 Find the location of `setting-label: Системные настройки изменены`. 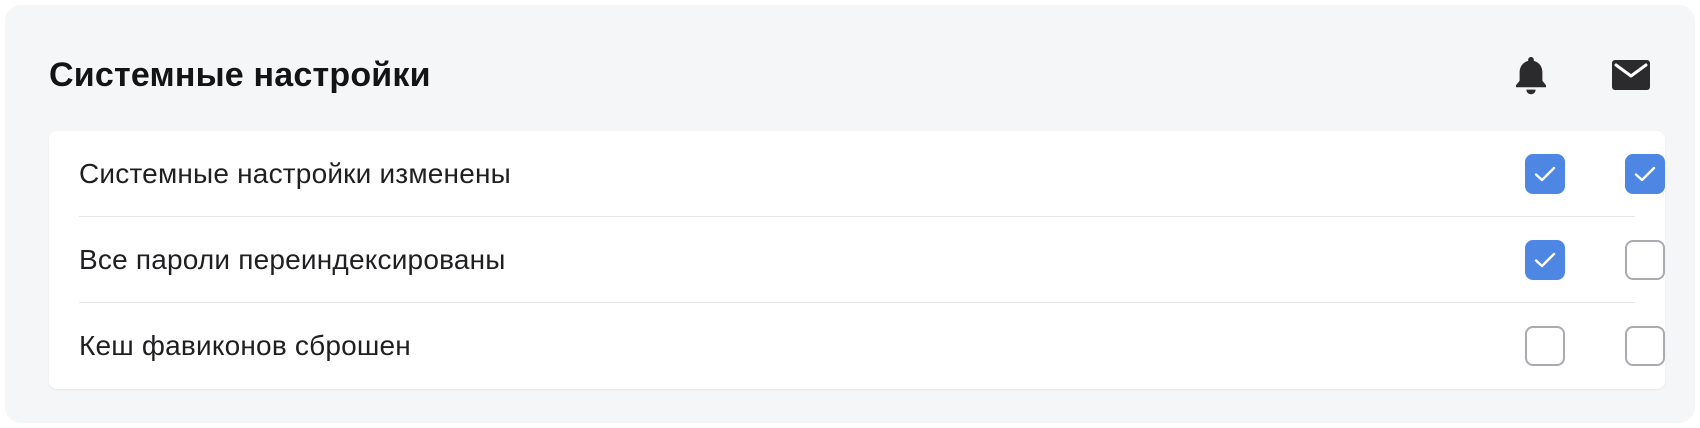

setting-label: Системные настройки изменены is located at coordinates (295, 173).